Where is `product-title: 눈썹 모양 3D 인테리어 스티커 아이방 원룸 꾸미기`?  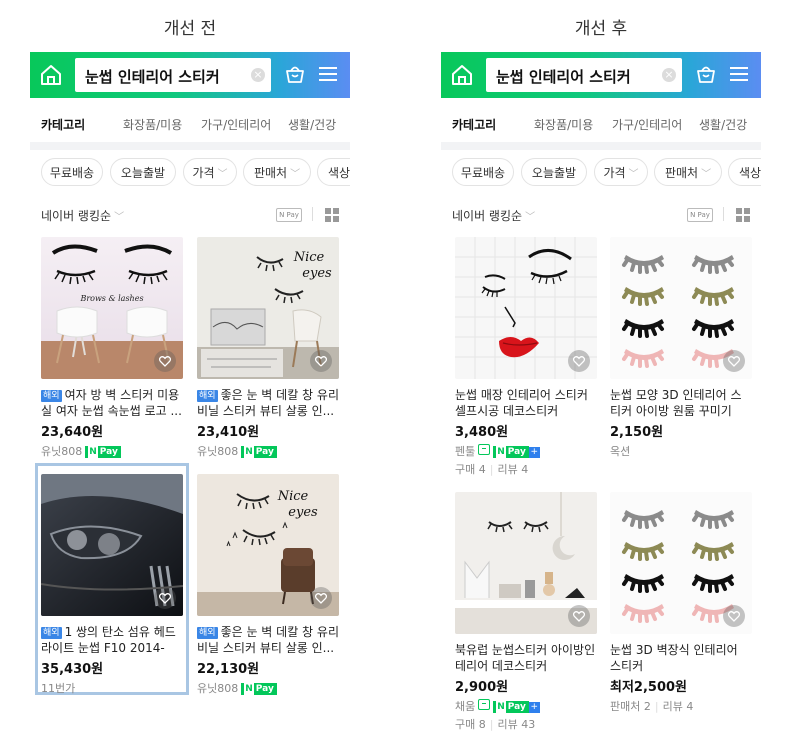 product-title: 눈썹 모양 3D 인테리어 스티커 아이방 원룸 꾸미기 is located at coordinates (681, 403).